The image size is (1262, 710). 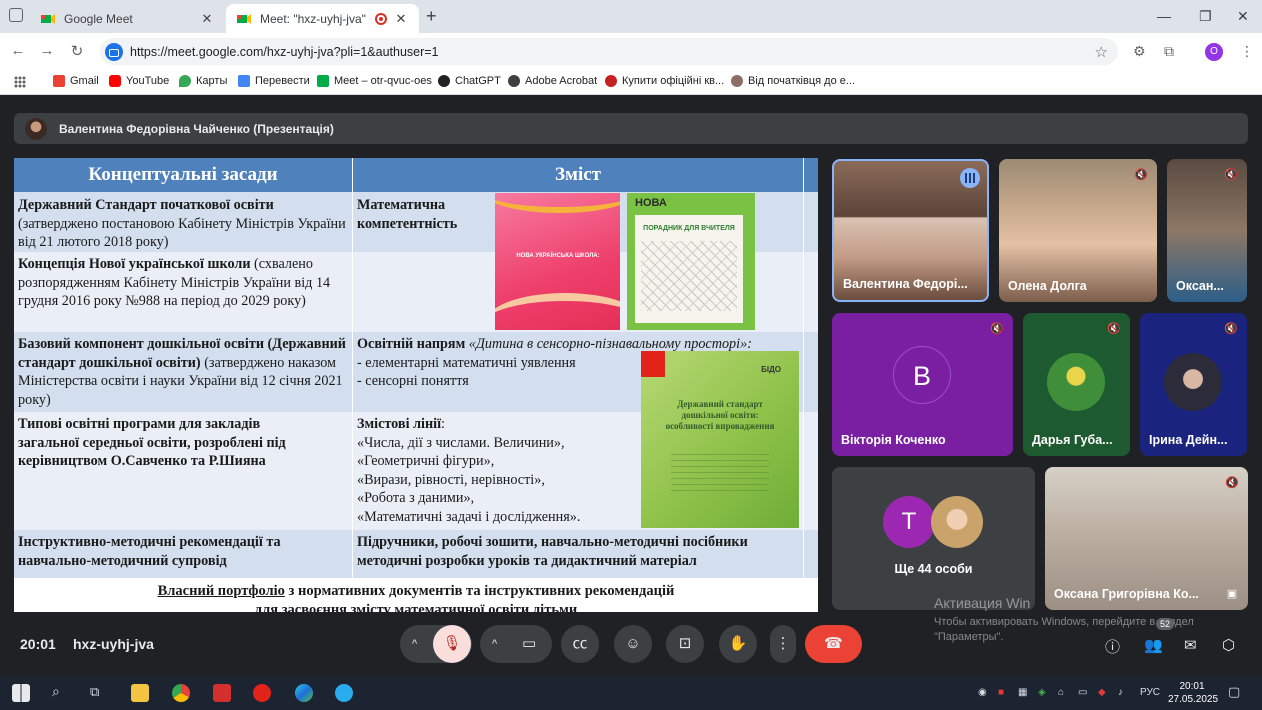 I want to click on tab-search-icon, so click(x=16, y=15).